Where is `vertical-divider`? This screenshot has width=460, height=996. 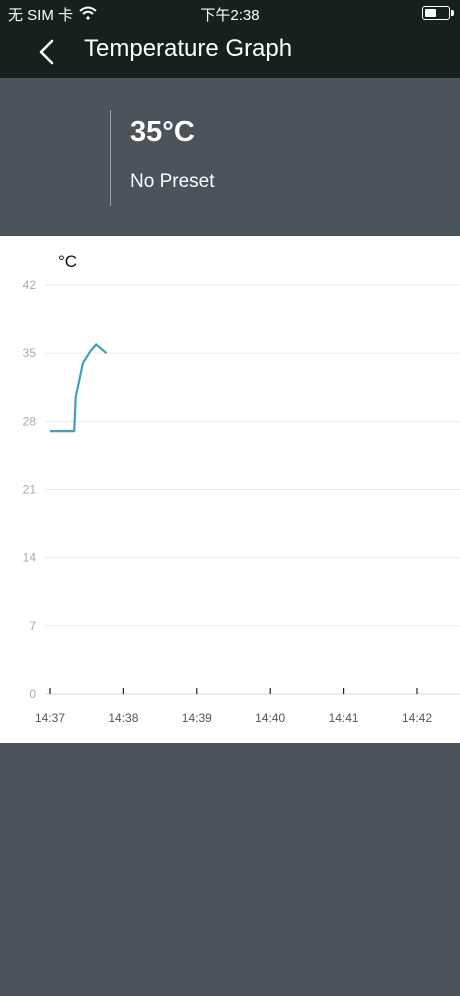 vertical-divider is located at coordinates (110, 158).